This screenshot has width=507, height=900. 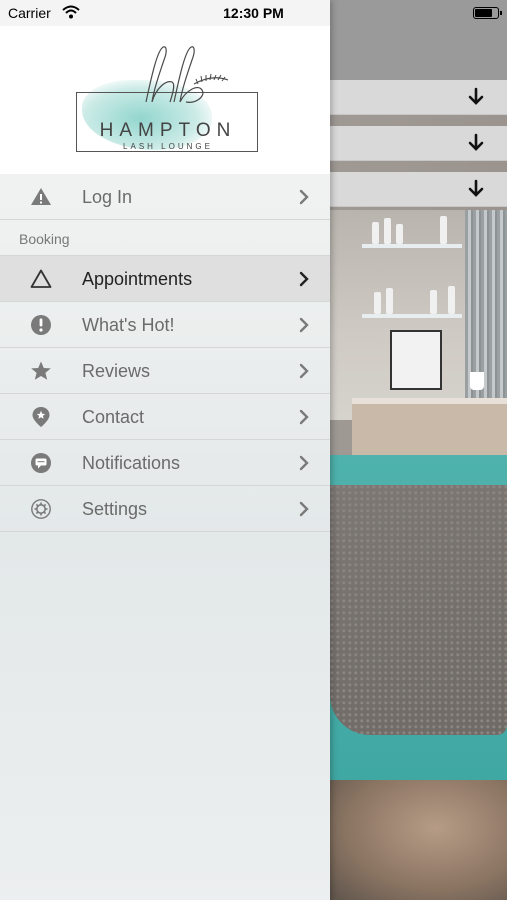 I want to click on background-photo-monitor, so click(x=416, y=360).